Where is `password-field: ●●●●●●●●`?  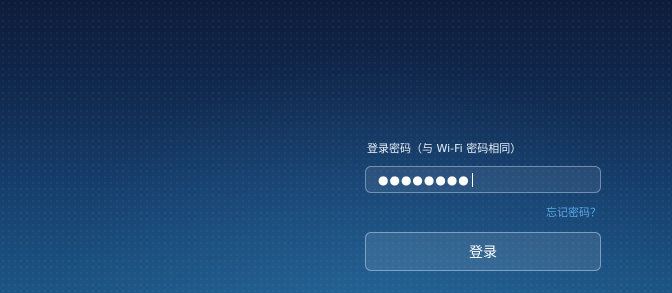 password-field: ●●●●●●●● is located at coordinates (483, 179).